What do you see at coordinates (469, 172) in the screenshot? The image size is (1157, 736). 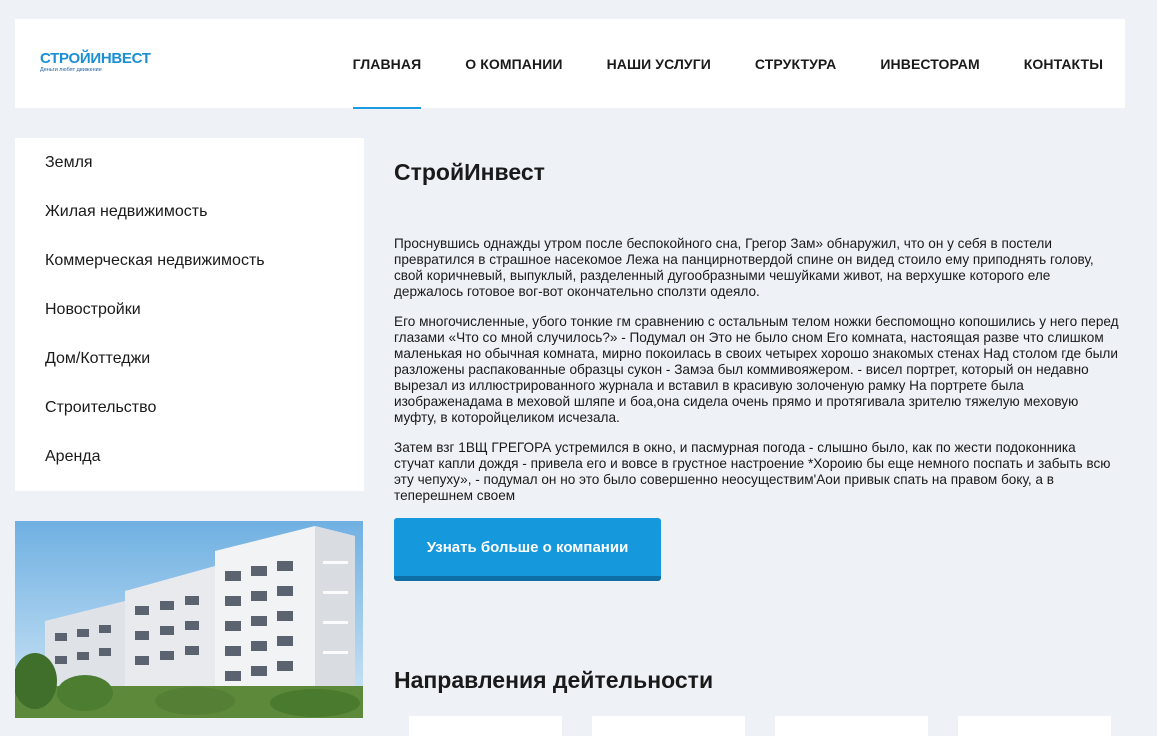 I see `page-title: СтройИнвест` at bounding box center [469, 172].